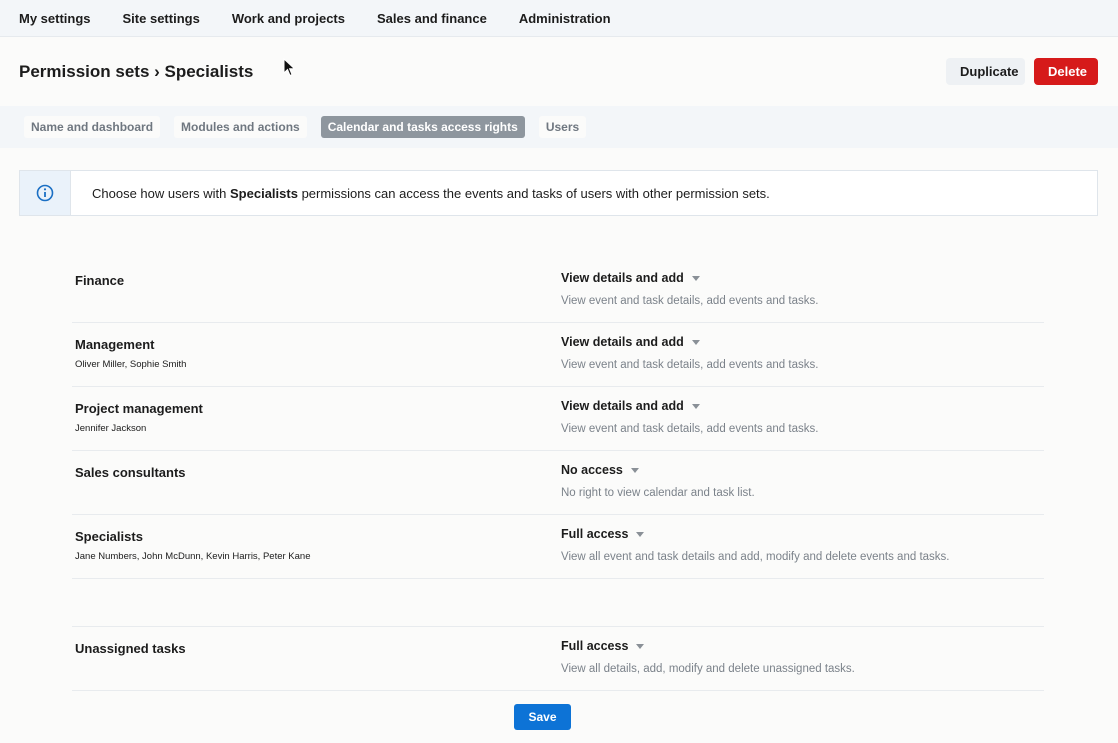 The width and height of the screenshot is (1118, 743). Describe the element at coordinates (1066, 71) in the screenshot. I see `delete-button: Delete` at that location.